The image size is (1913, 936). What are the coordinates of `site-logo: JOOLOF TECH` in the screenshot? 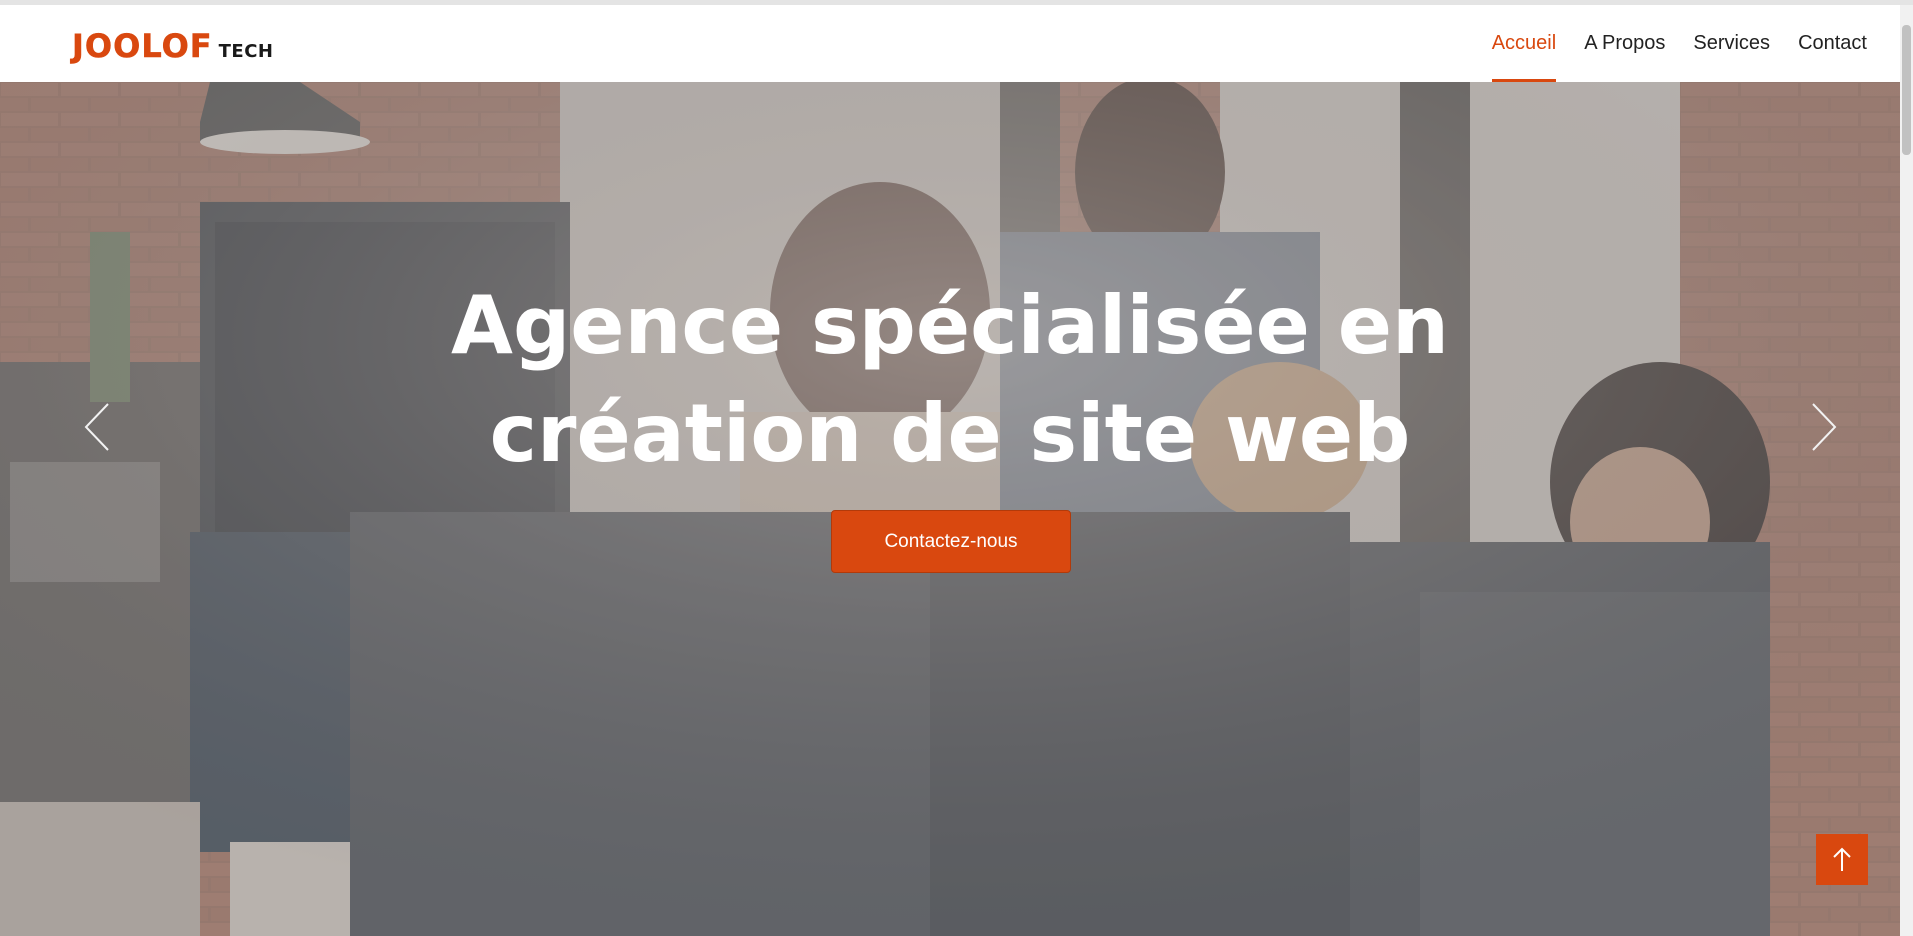 It's located at (172, 48).